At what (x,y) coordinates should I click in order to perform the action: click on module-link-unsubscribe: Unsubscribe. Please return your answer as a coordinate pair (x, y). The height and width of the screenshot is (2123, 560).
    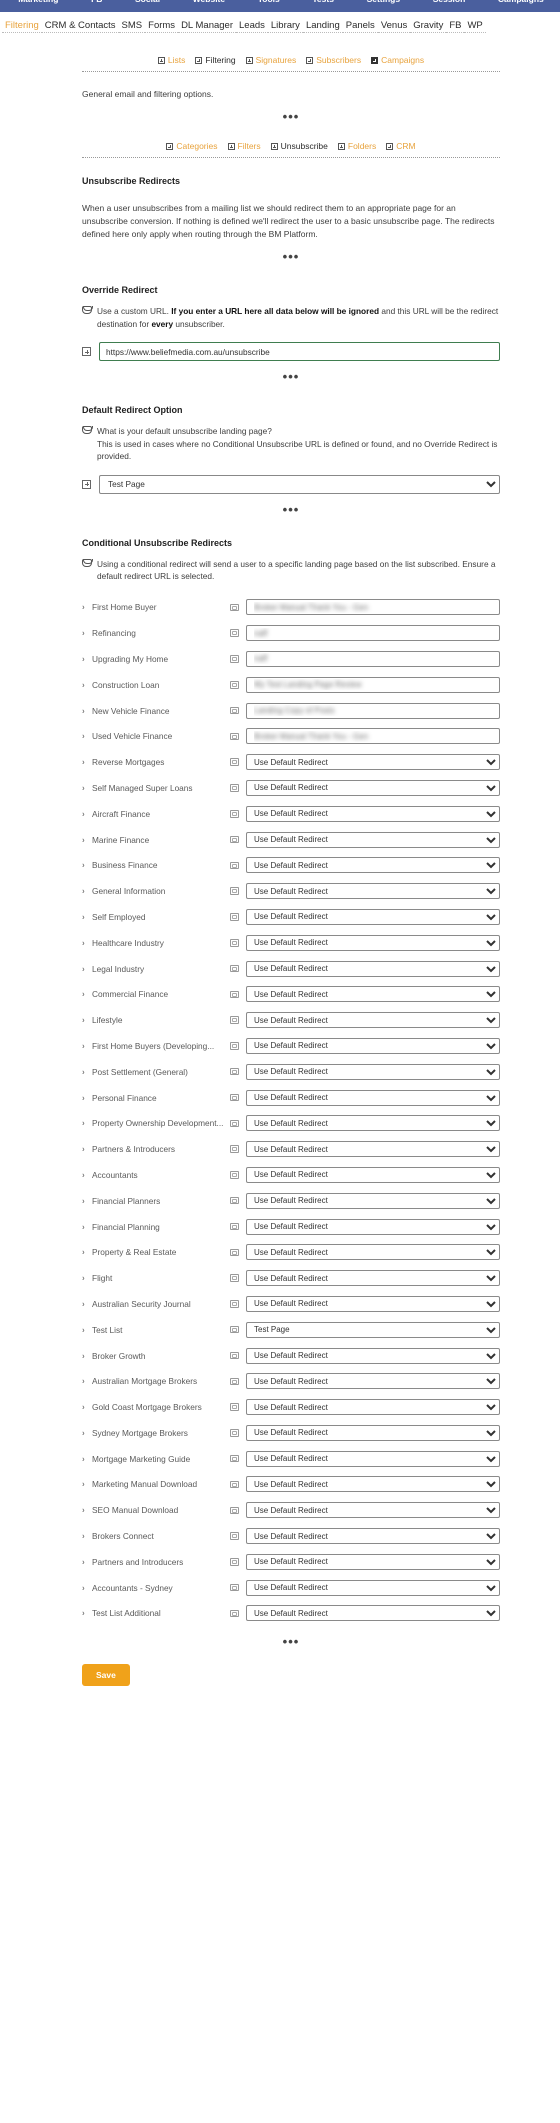
    Looking at the image, I should click on (299, 146).